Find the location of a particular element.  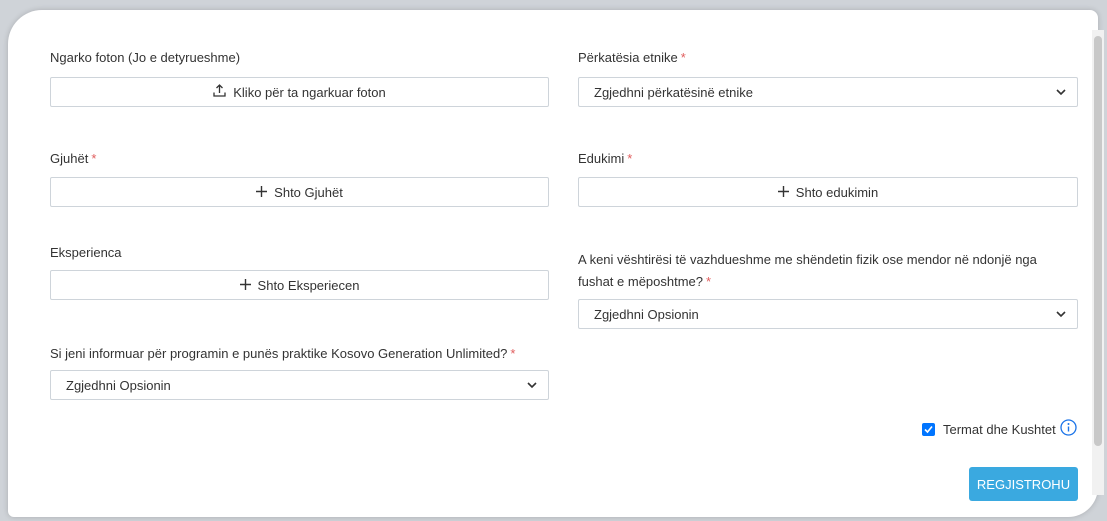

scrollbar-thumb is located at coordinates (1098, 241).